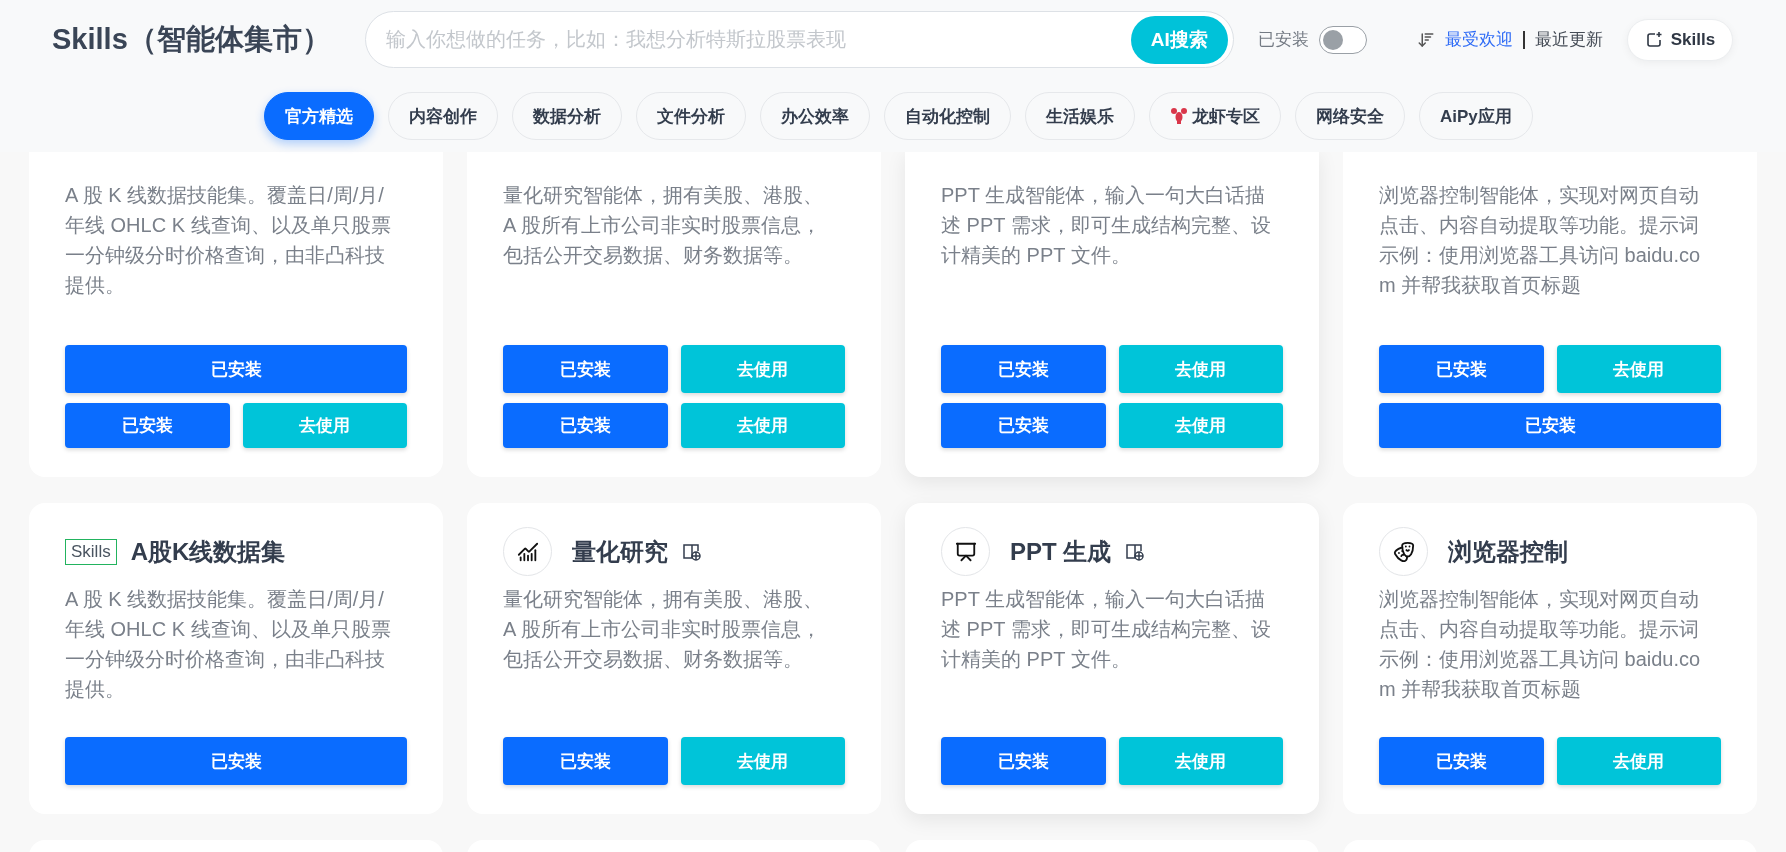 The width and height of the screenshot is (1786, 852). Describe the element at coordinates (567, 116) in the screenshot. I see `category-tab: 数据分析` at that location.